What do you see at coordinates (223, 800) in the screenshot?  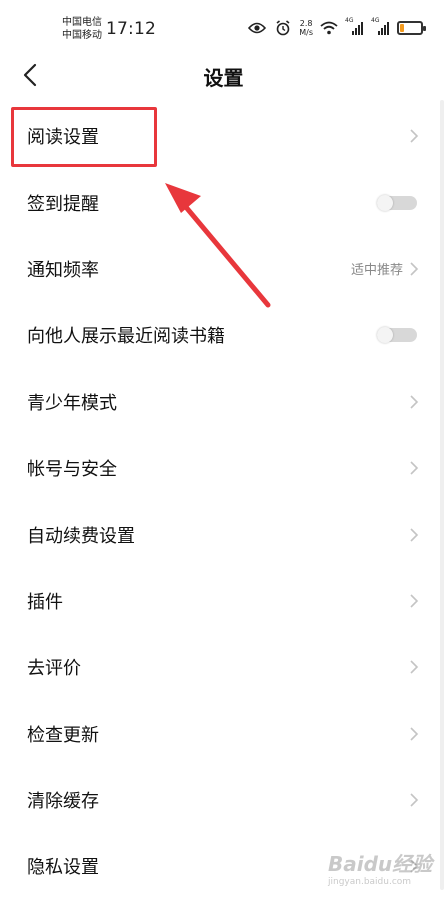 I see `settings-row: 清除缓存` at bounding box center [223, 800].